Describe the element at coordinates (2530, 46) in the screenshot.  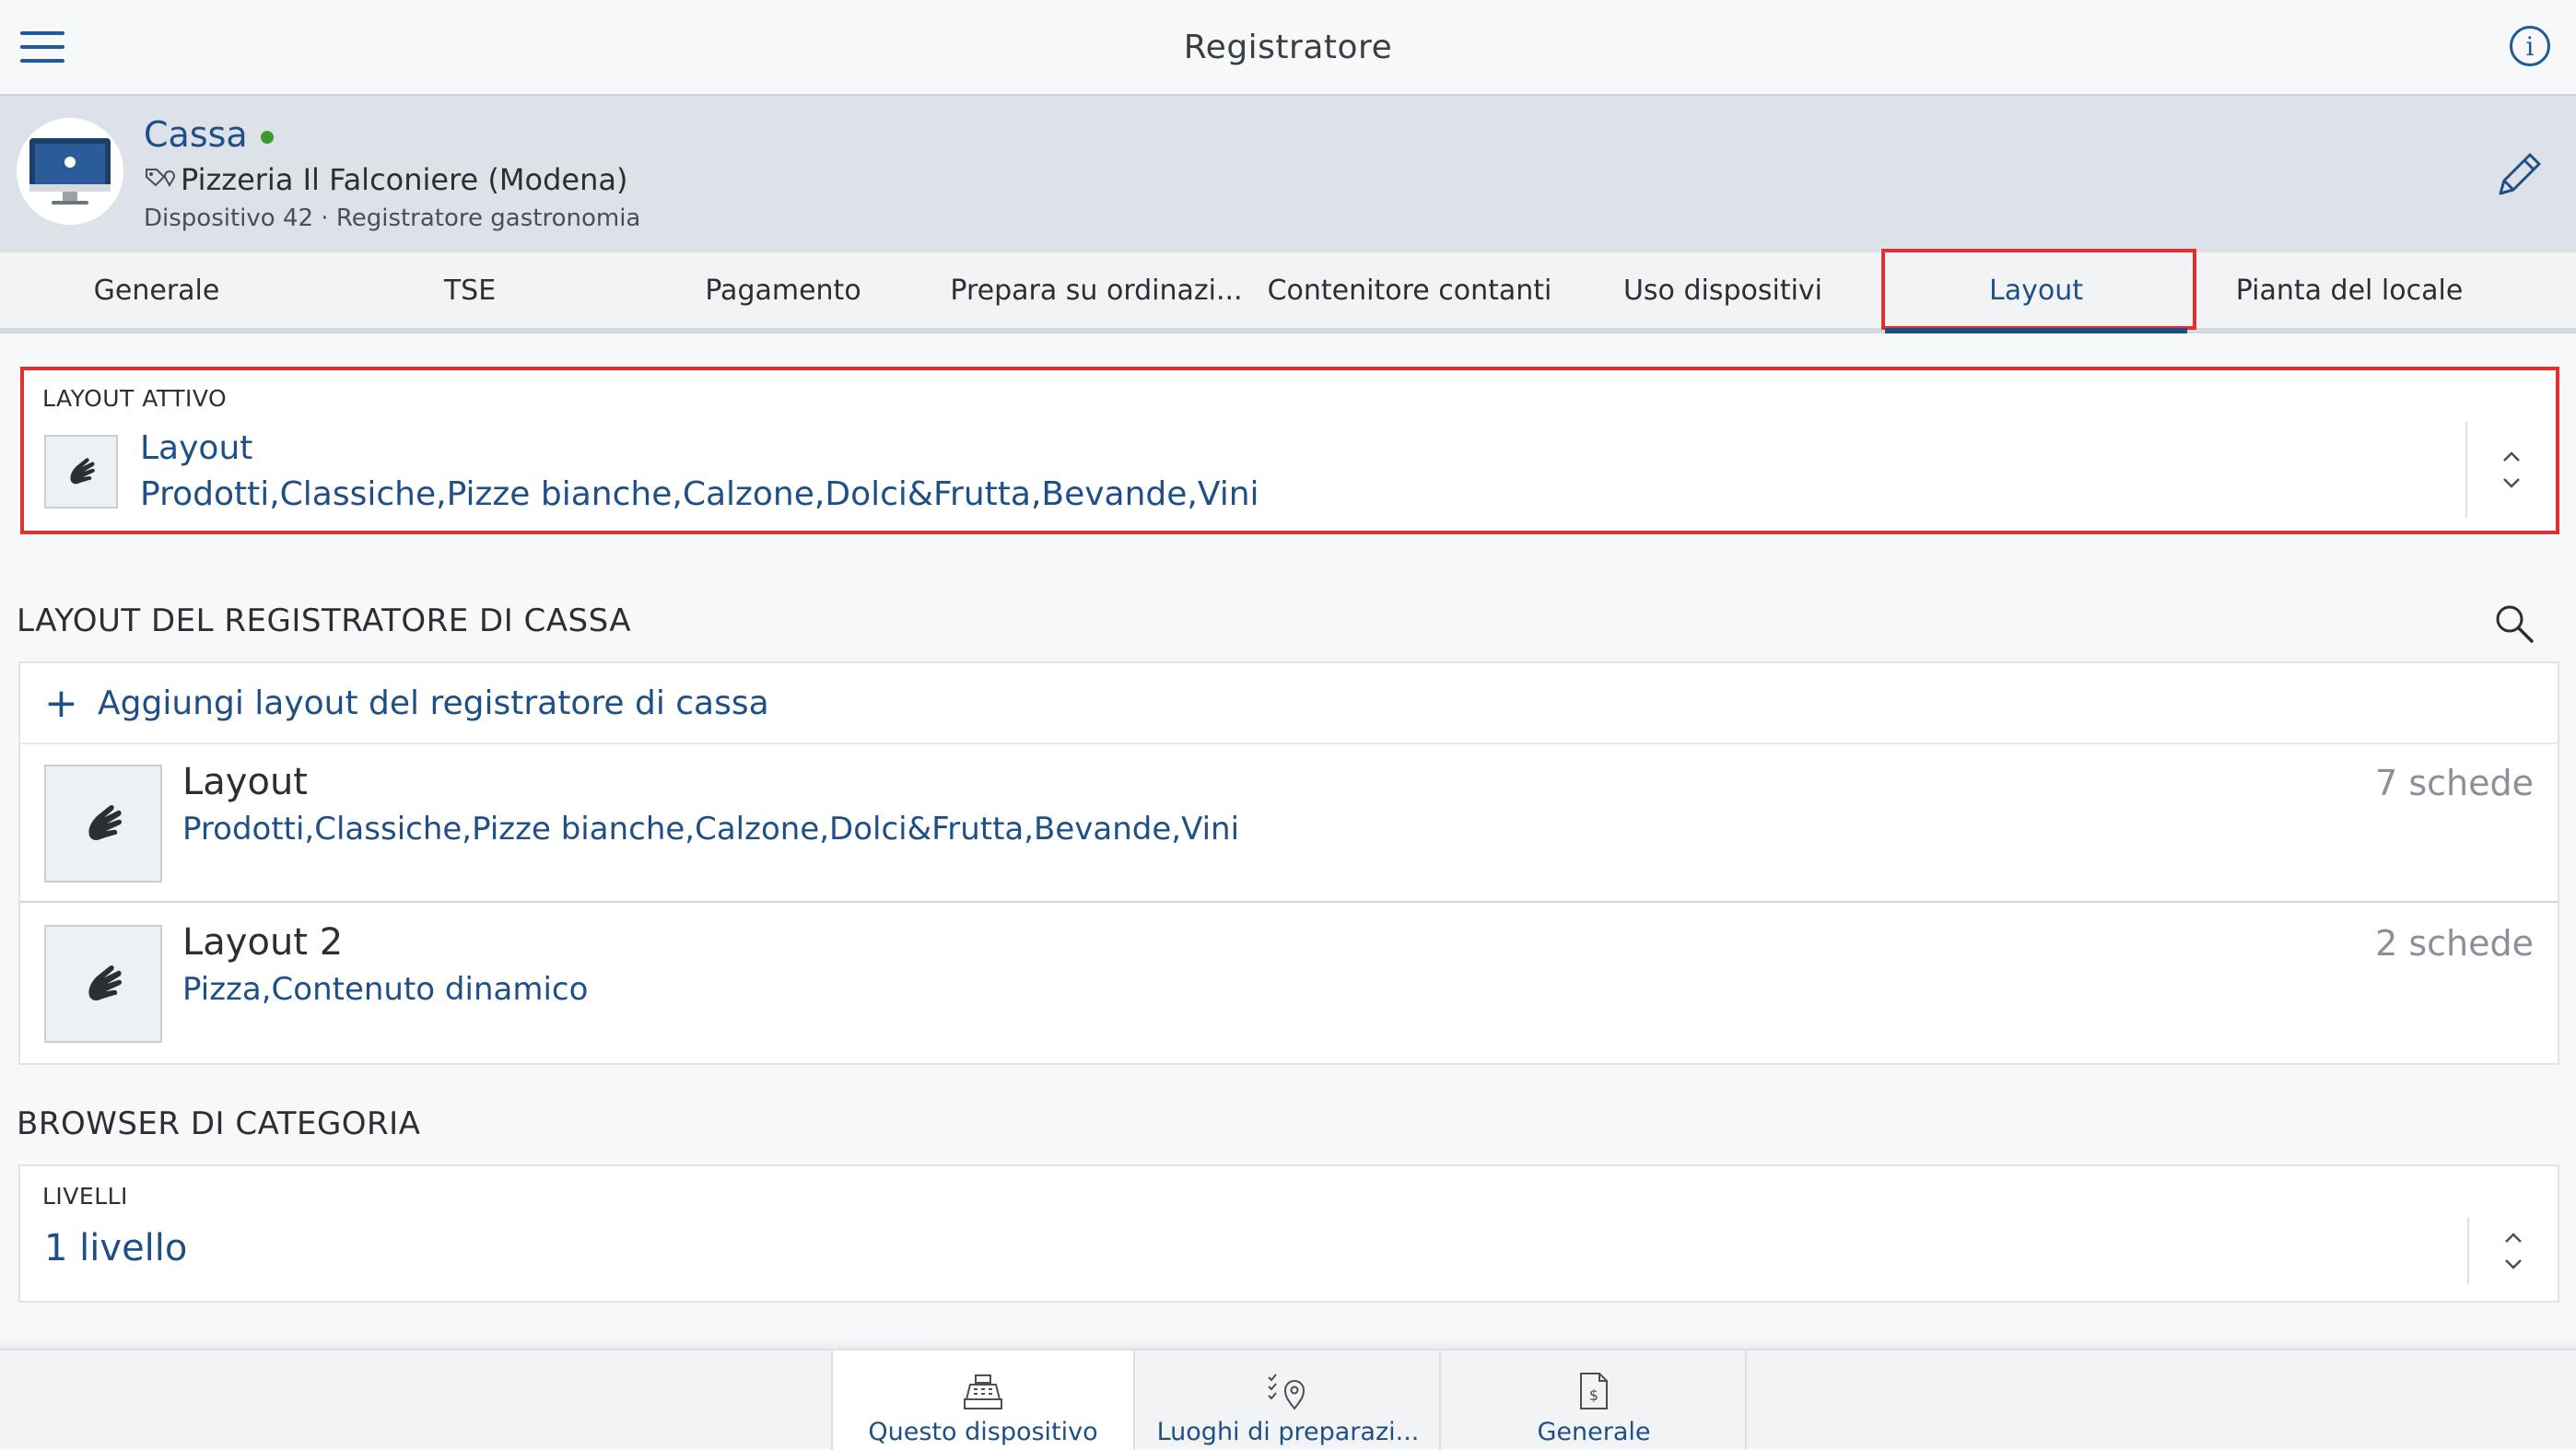
I see `info-icon: i` at that location.